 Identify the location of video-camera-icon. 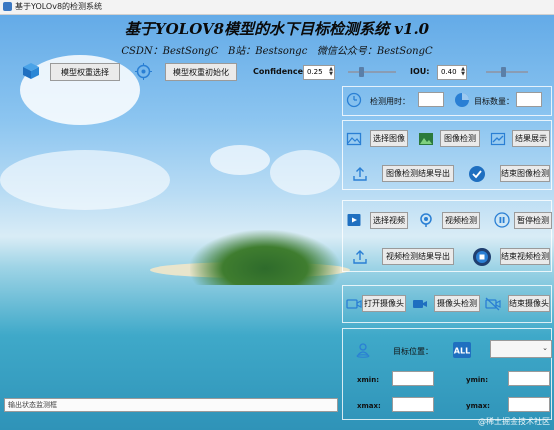
(420, 304).